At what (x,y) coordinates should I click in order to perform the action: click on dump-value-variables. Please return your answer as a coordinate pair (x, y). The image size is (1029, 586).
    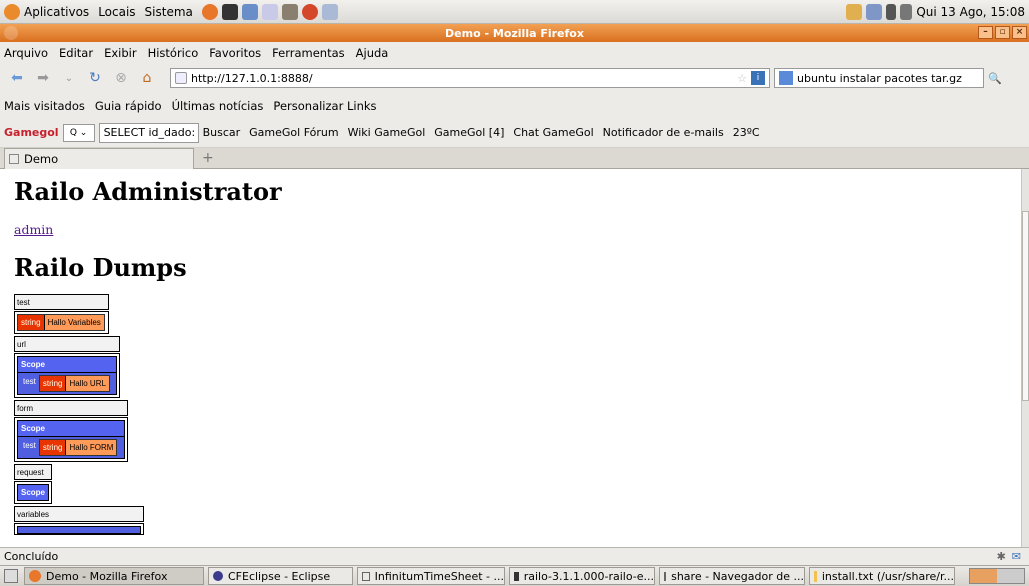
    Looking at the image, I should click on (79, 529).